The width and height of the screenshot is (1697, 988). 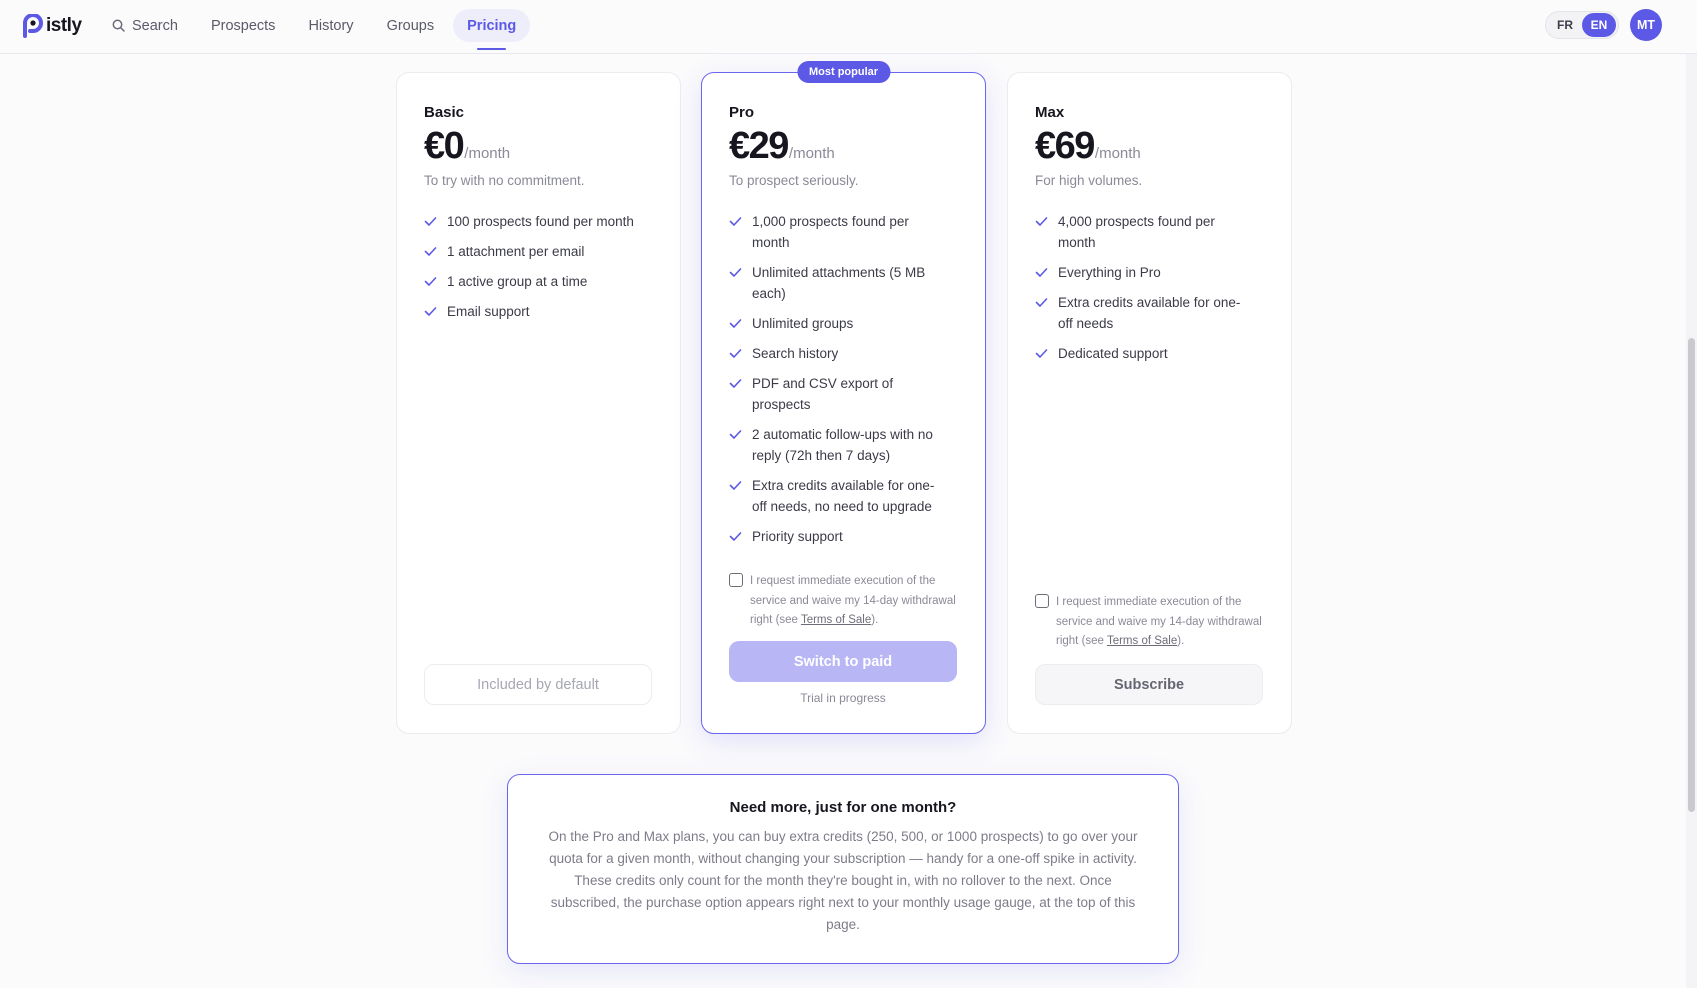 I want to click on scrollbar-thumb, so click(x=1691, y=575).